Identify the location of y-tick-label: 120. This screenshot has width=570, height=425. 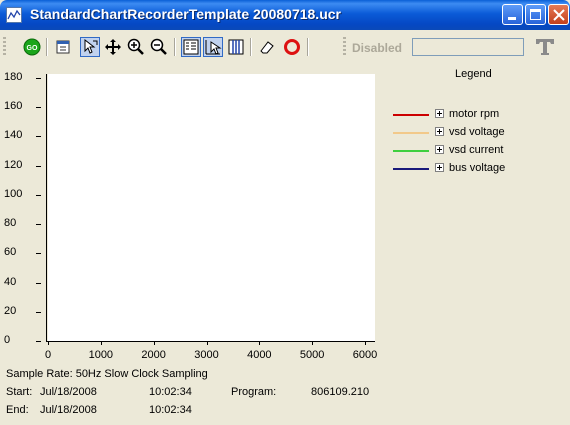
(13, 164).